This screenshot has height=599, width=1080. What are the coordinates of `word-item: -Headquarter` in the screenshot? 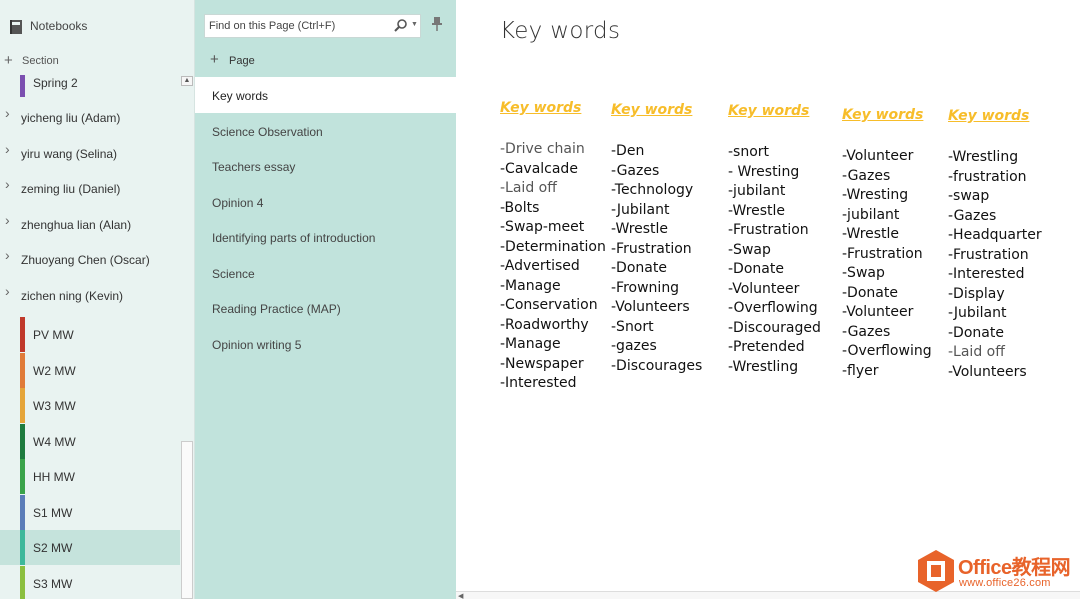 It's located at (995, 235).